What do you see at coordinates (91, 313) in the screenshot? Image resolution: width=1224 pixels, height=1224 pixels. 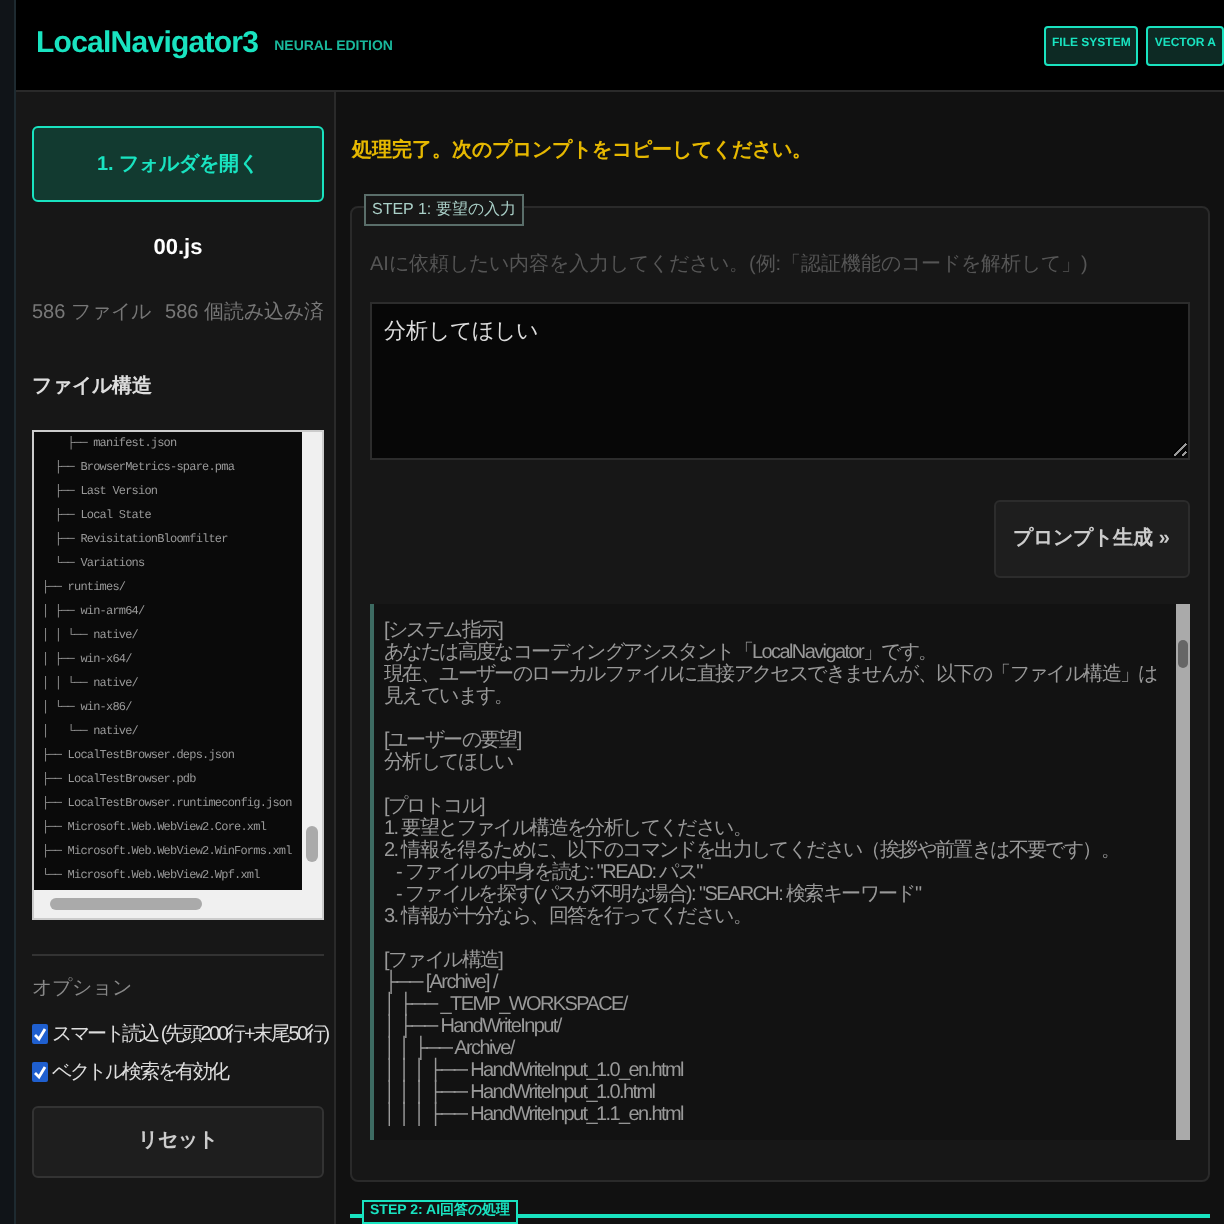 I see `file-count: 586 ファイル` at bounding box center [91, 313].